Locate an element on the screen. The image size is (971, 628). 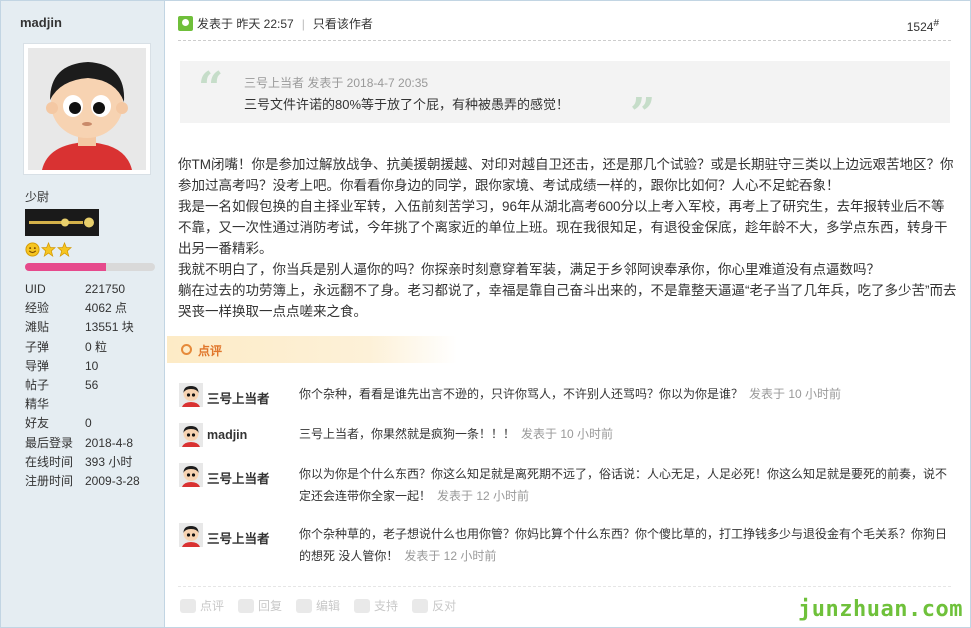
stat-row: 好友 0 is located at coordinates (93, 423).